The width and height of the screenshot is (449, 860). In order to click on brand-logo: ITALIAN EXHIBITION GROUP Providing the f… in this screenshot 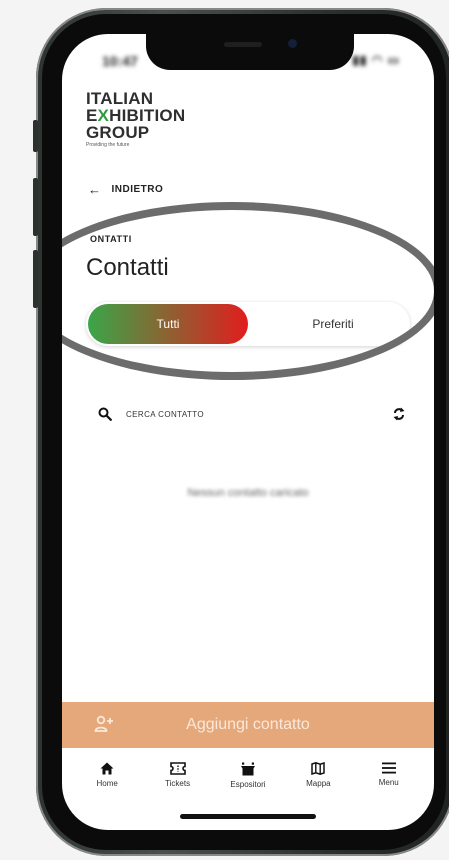, I will do `click(135, 119)`.